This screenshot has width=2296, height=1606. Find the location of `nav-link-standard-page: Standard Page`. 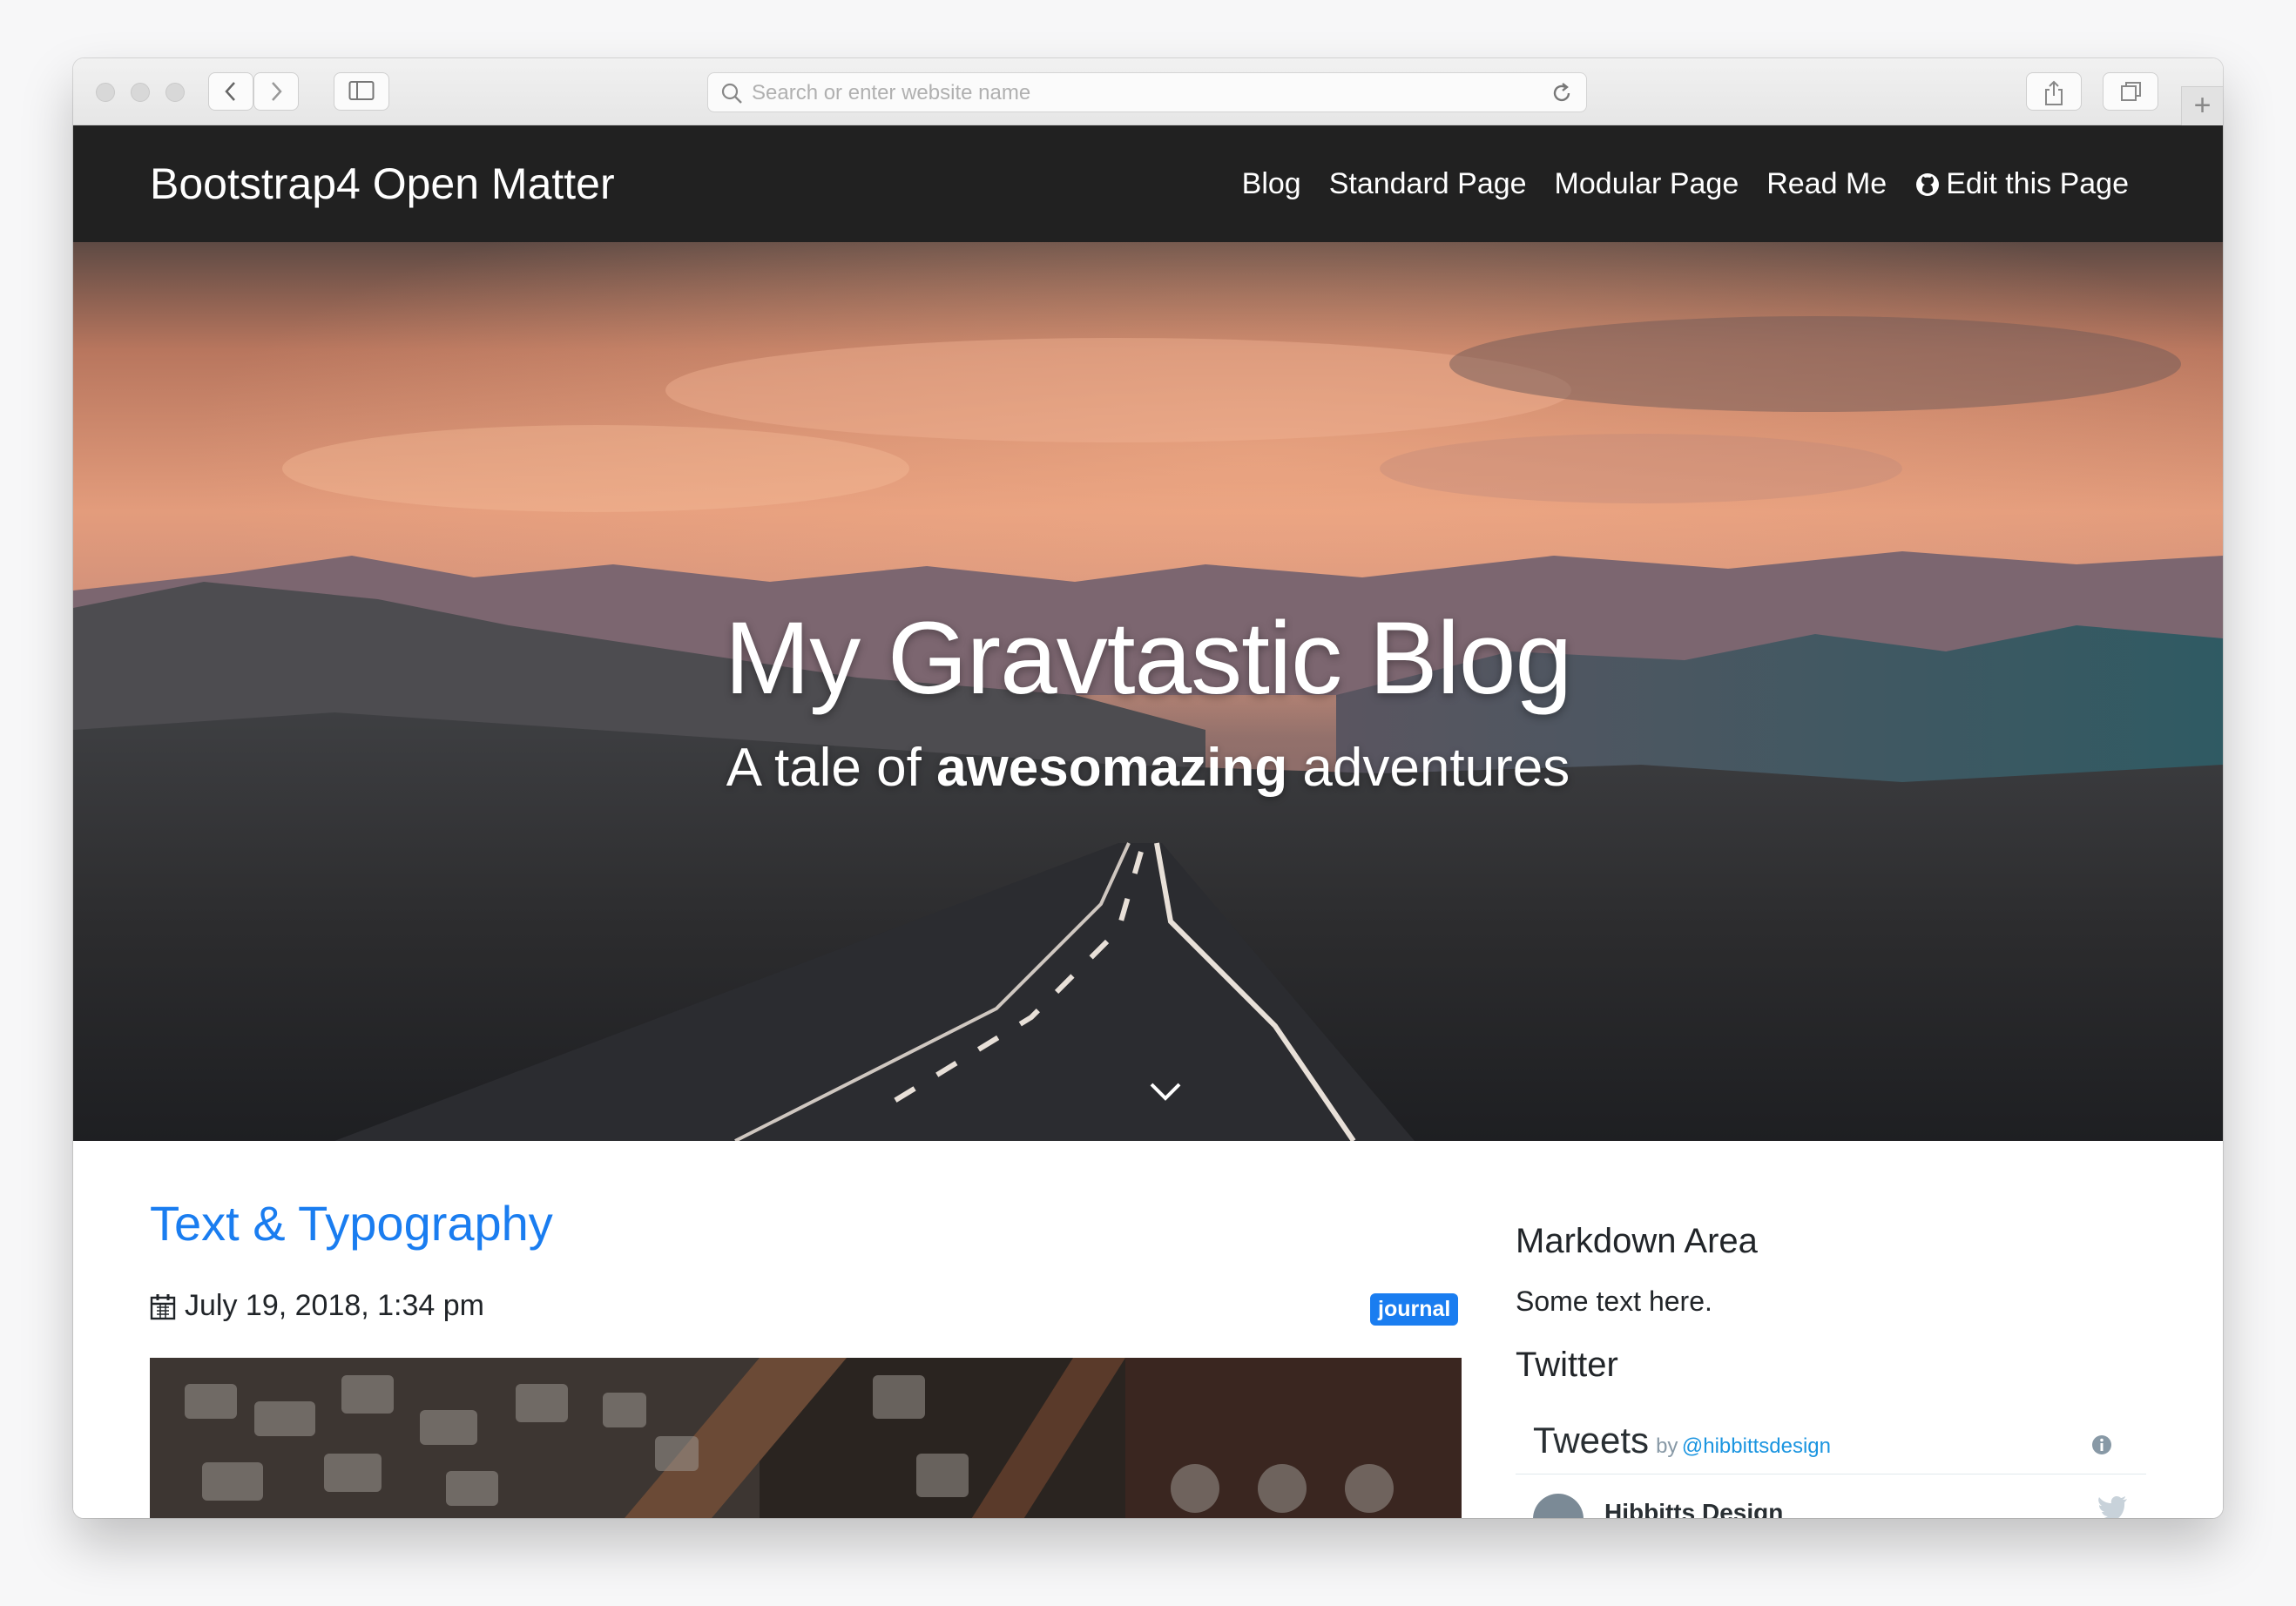

nav-link-standard-page: Standard Page is located at coordinates (1428, 184).